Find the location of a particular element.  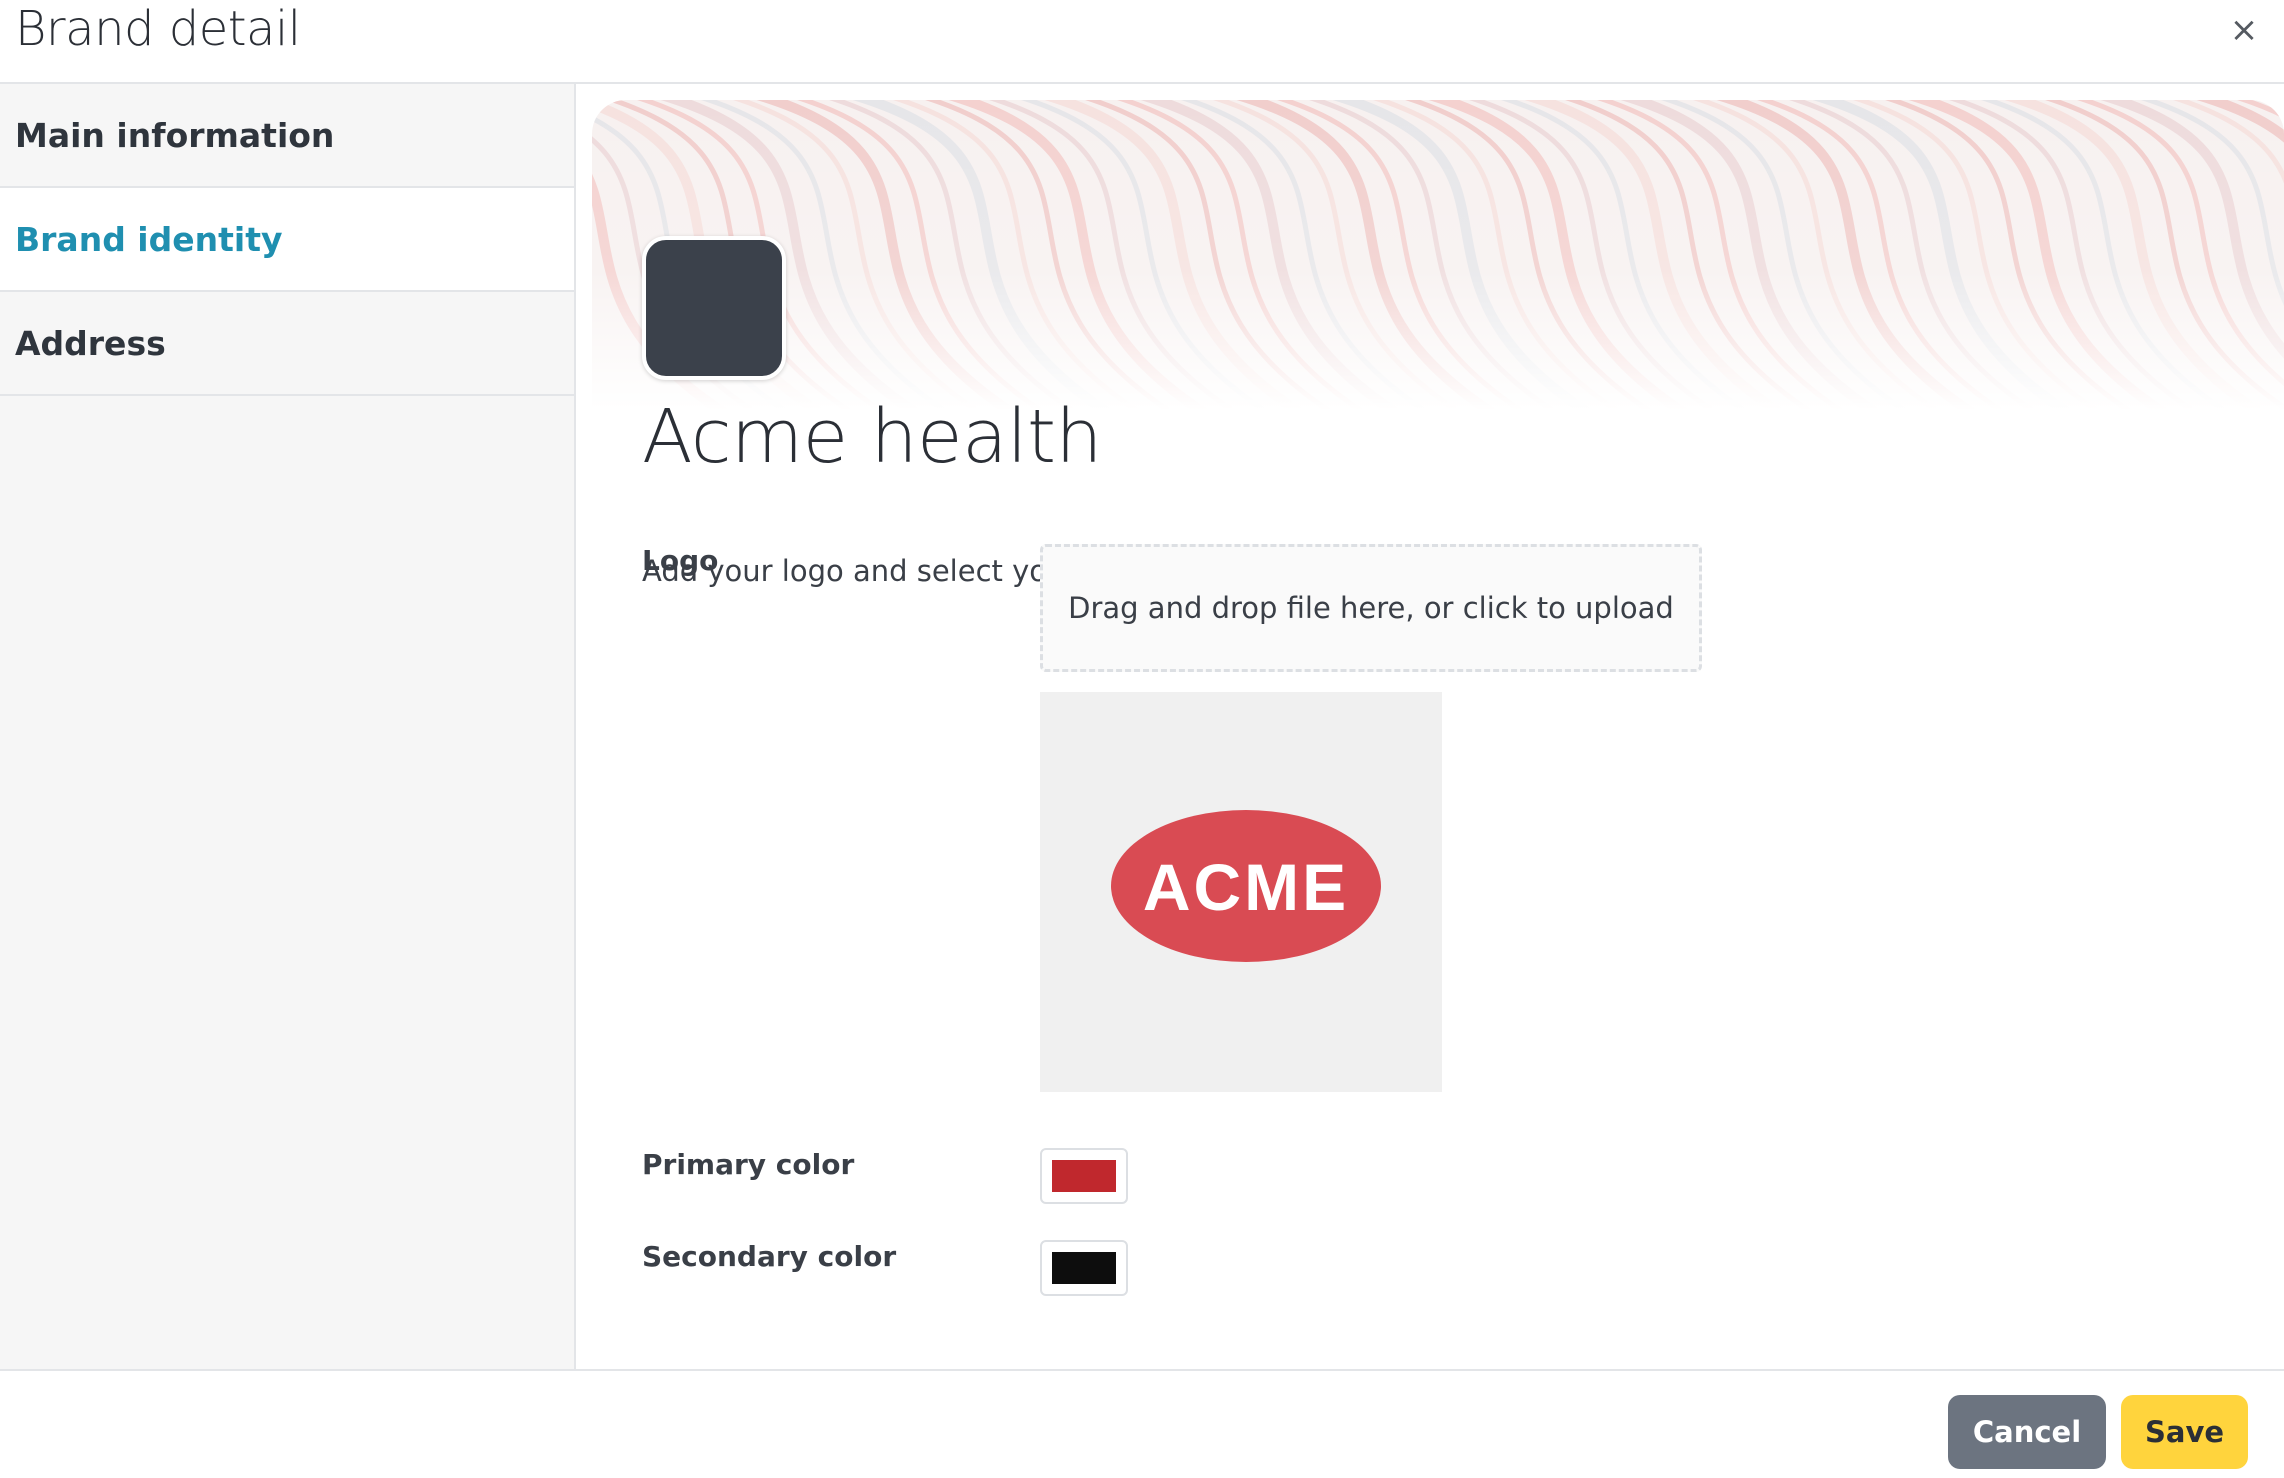

dialog-header: Brand detail × is located at coordinates (1142, 42).